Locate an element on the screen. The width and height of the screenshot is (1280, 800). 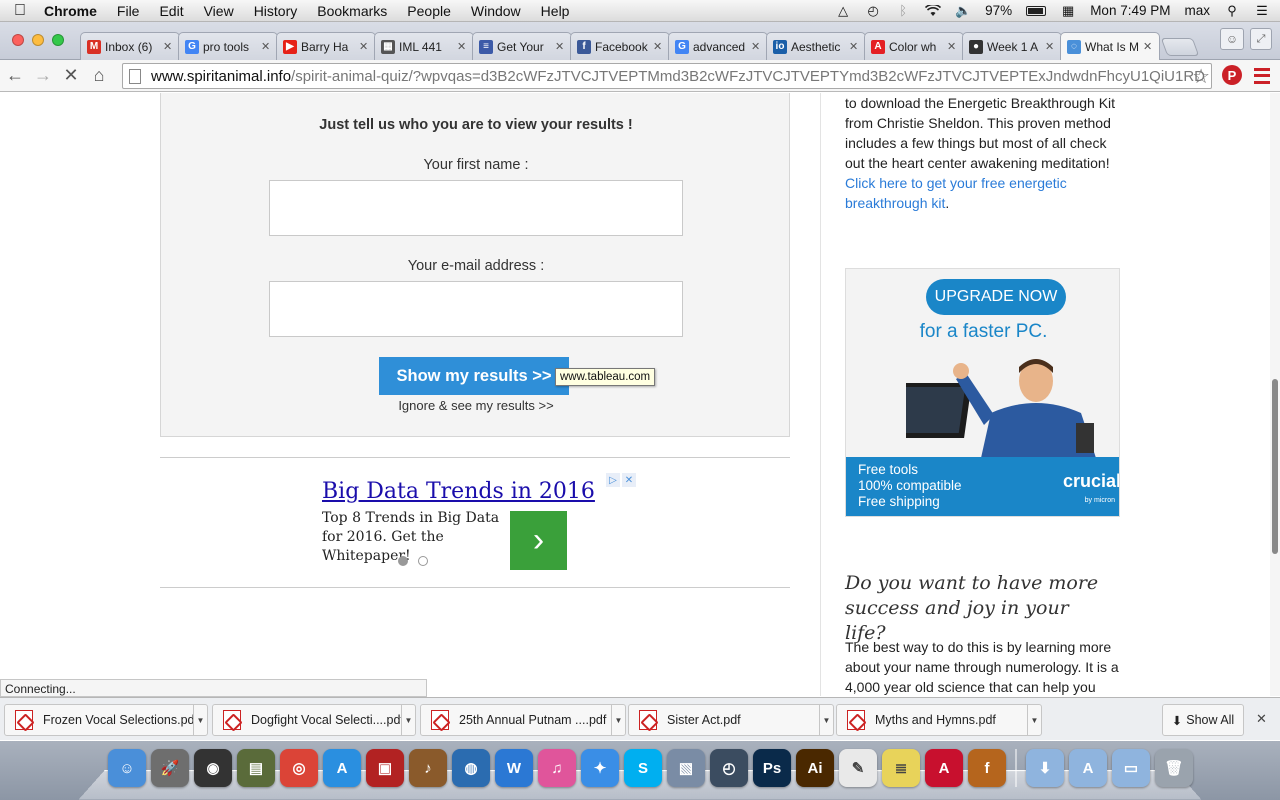
chrome-menu-icon is located at coordinates (1262, 76).